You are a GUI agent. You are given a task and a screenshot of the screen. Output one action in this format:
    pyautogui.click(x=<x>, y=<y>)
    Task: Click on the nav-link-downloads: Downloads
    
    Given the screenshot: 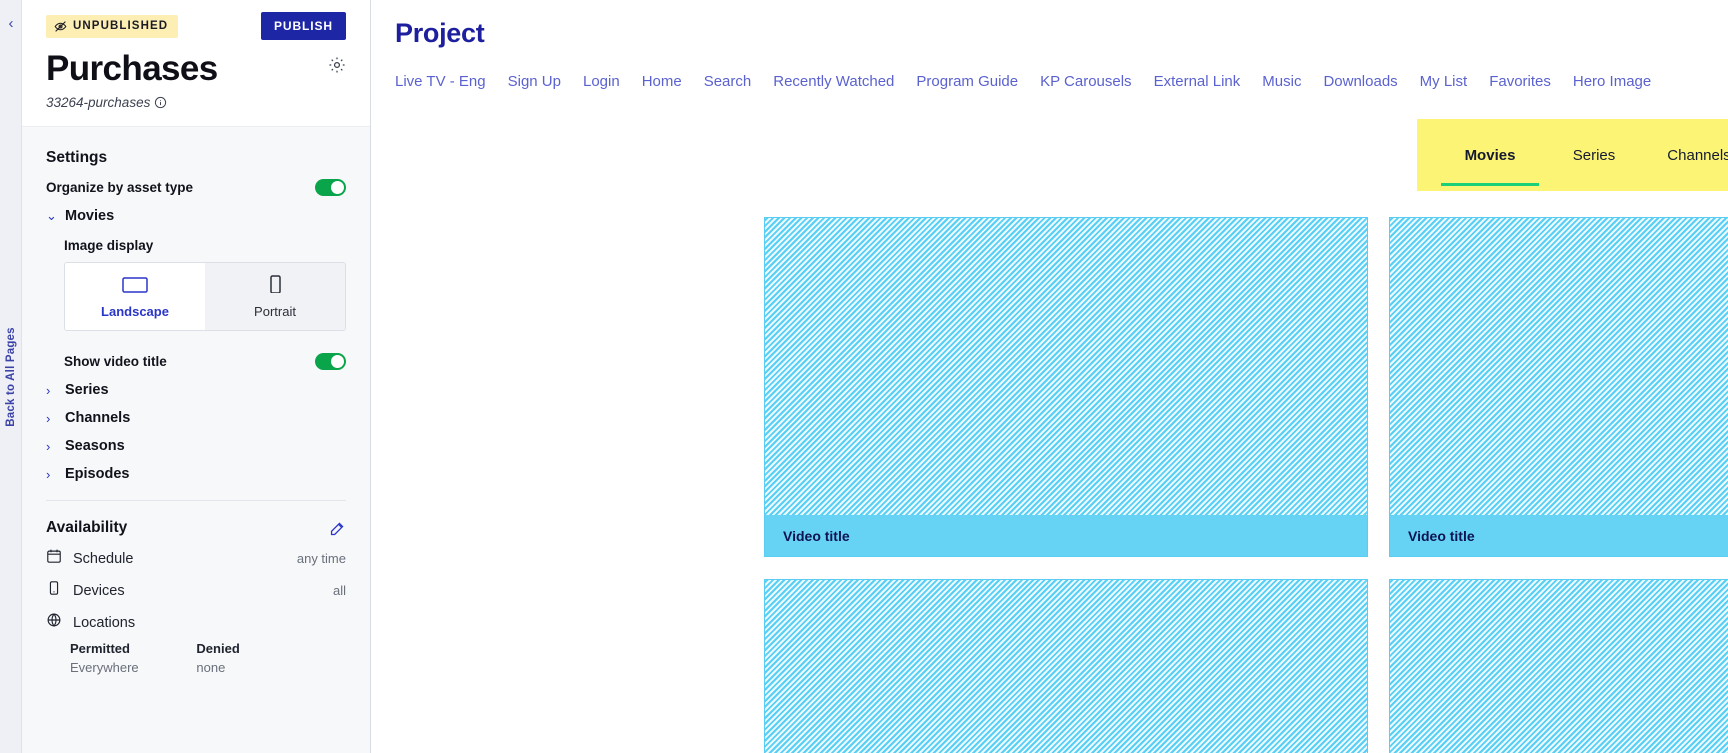 What is the action you would take?
    pyautogui.click(x=1360, y=81)
    